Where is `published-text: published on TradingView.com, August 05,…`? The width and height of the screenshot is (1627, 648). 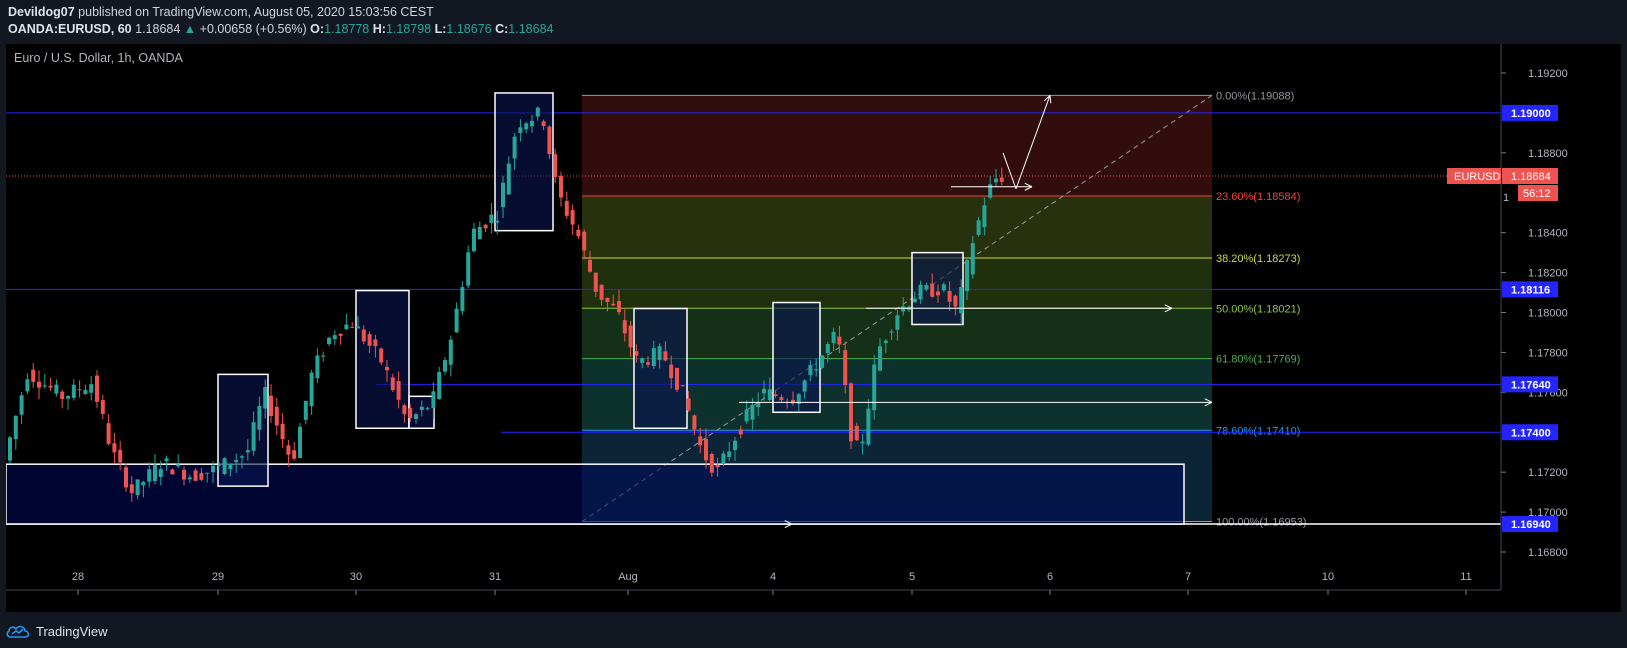
published-text: published on TradingView.com, August 05,… is located at coordinates (256, 12).